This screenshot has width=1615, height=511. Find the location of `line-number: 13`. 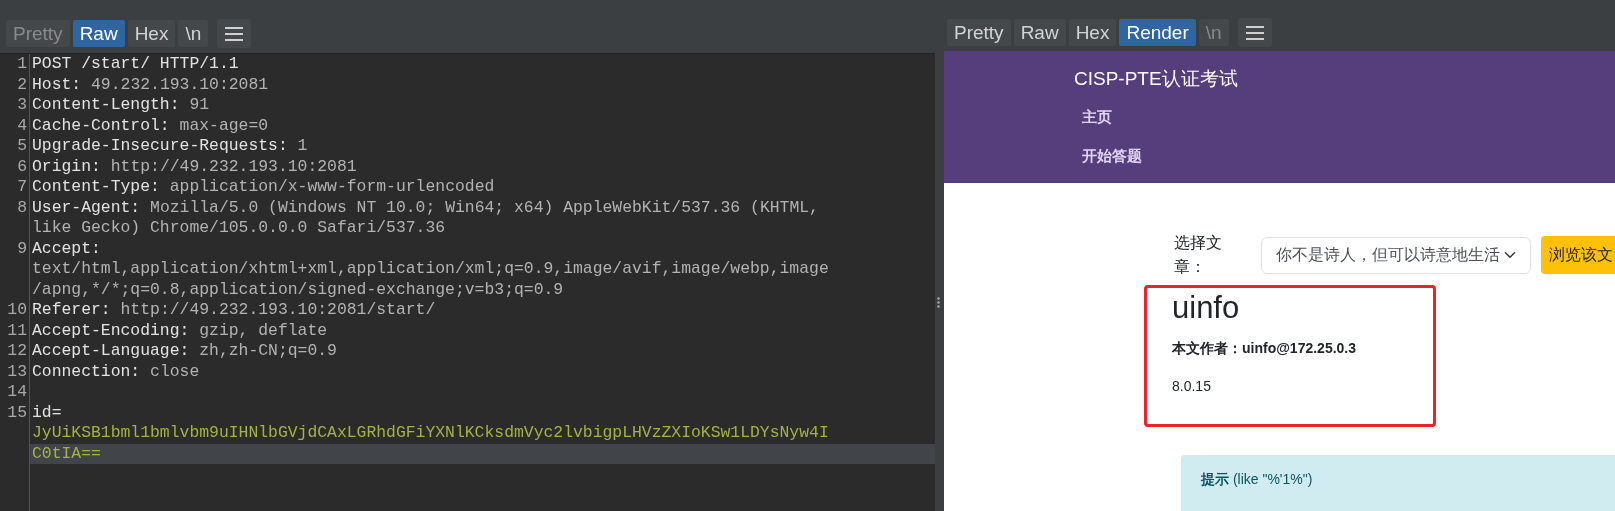

line-number: 13 is located at coordinates (17, 371).